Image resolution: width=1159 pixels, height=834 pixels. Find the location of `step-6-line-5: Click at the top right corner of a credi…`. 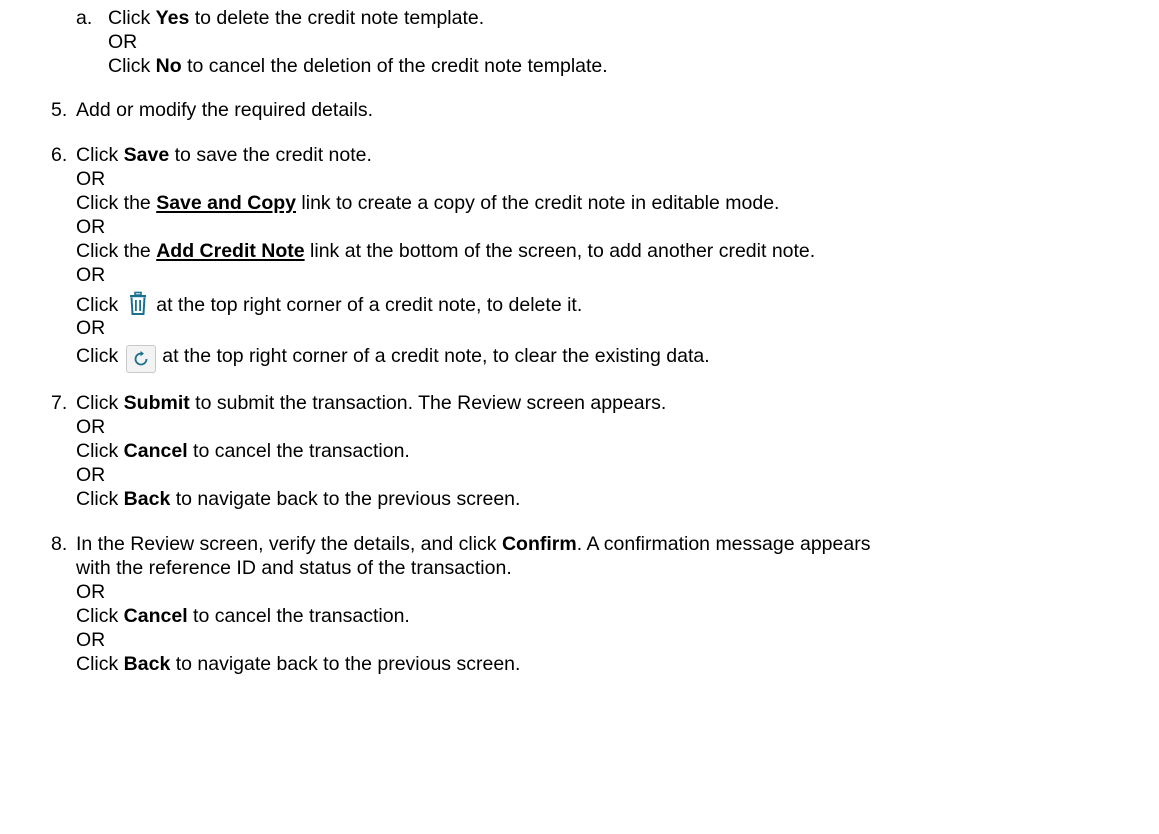

step-6-line-5: Click at the top right corner of a credi… is located at coordinates (393, 358).